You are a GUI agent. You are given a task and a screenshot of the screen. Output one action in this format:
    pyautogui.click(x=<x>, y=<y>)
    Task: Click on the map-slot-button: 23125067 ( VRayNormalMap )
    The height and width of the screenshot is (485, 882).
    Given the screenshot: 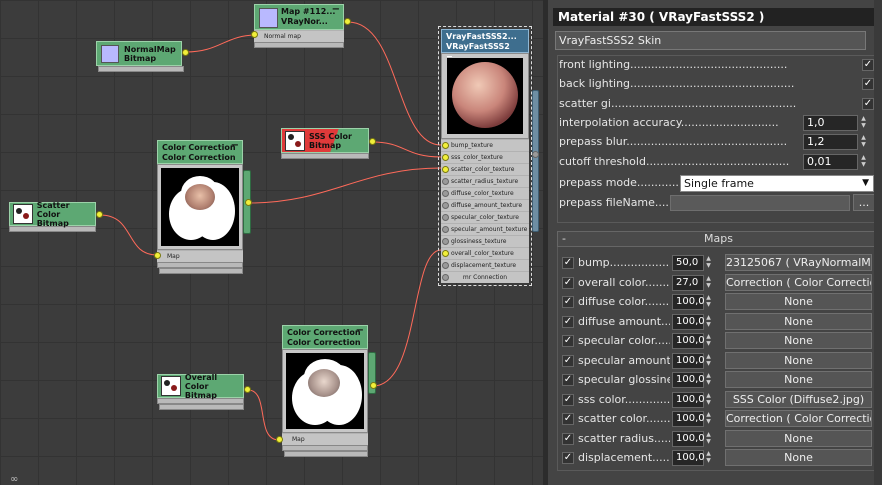 What is the action you would take?
    pyautogui.click(x=798, y=262)
    